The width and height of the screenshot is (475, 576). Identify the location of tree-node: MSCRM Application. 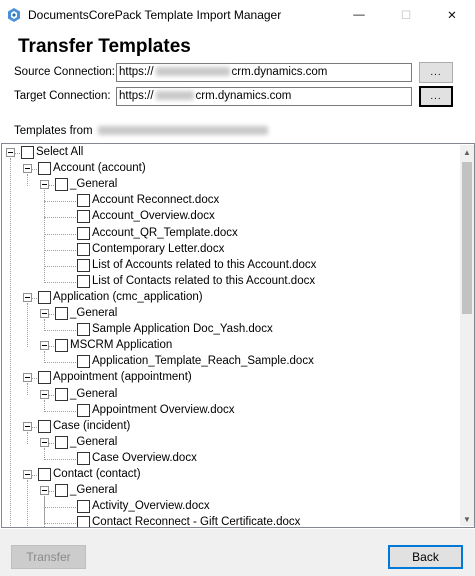
(229, 346).